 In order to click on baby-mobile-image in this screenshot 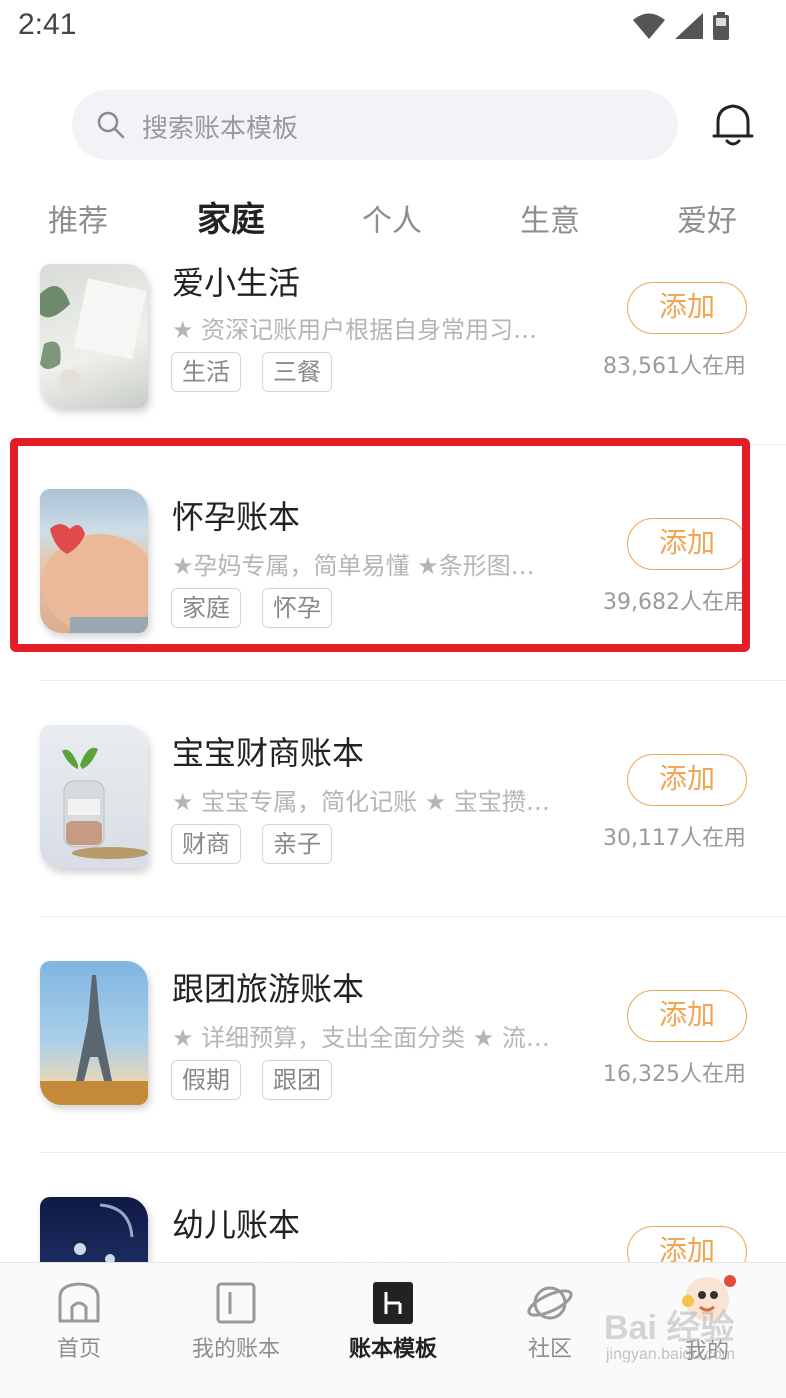, I will do `click(104, 1232)`.